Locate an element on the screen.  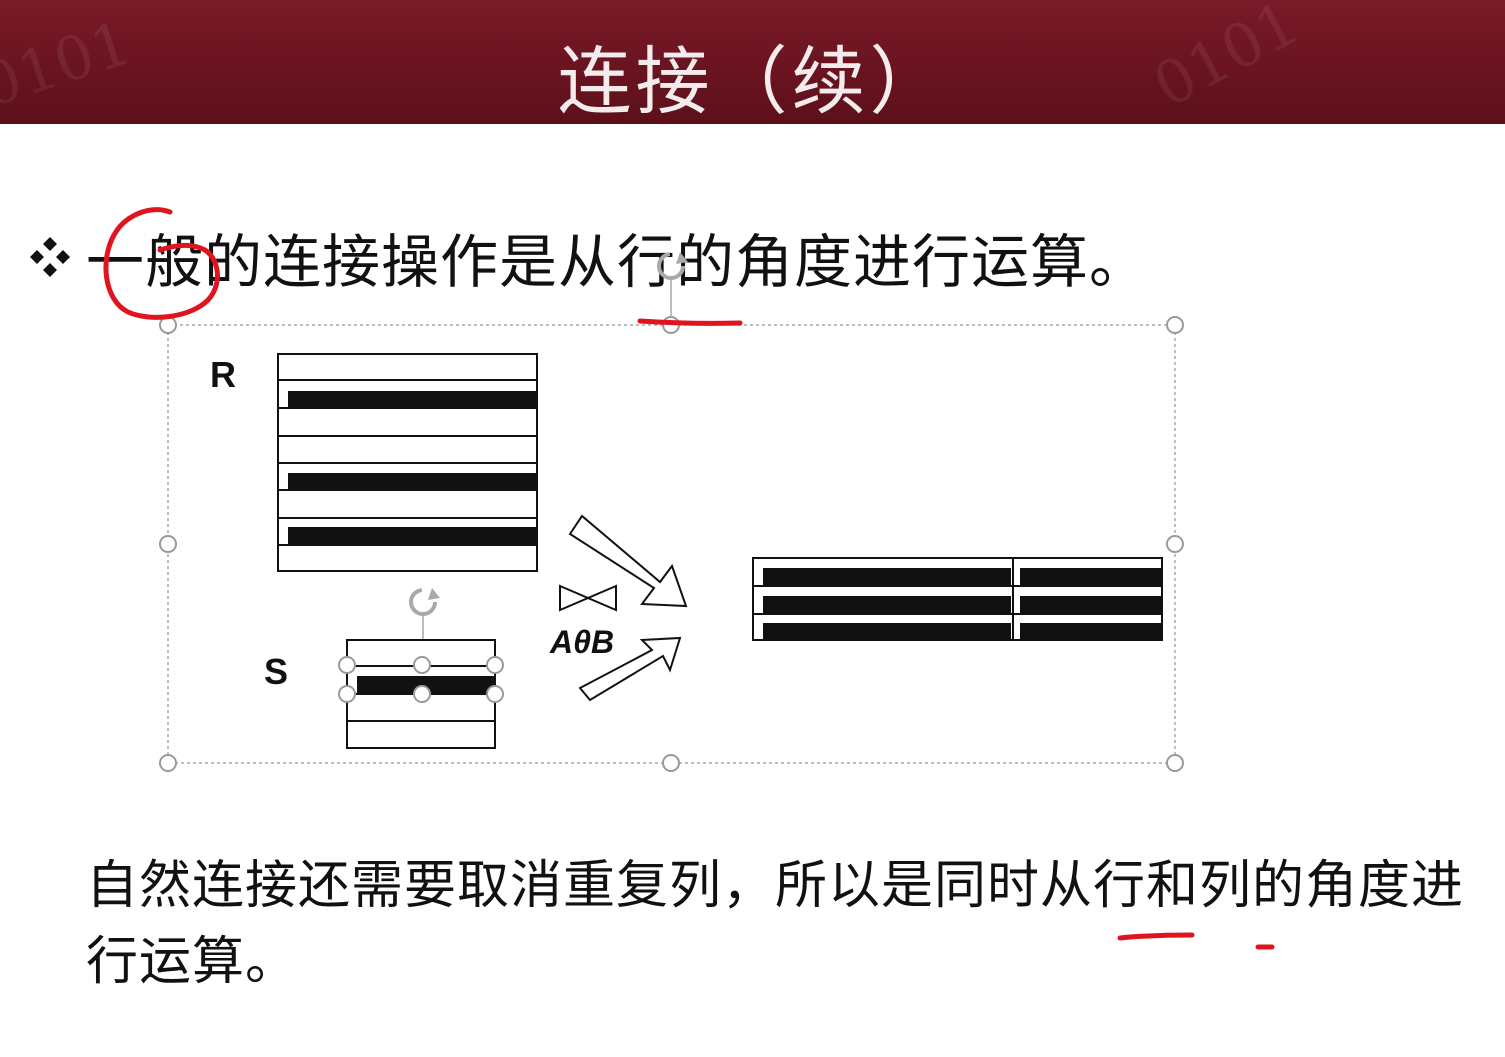
arrow-down-right-icon is located at coordinates (628, 561).